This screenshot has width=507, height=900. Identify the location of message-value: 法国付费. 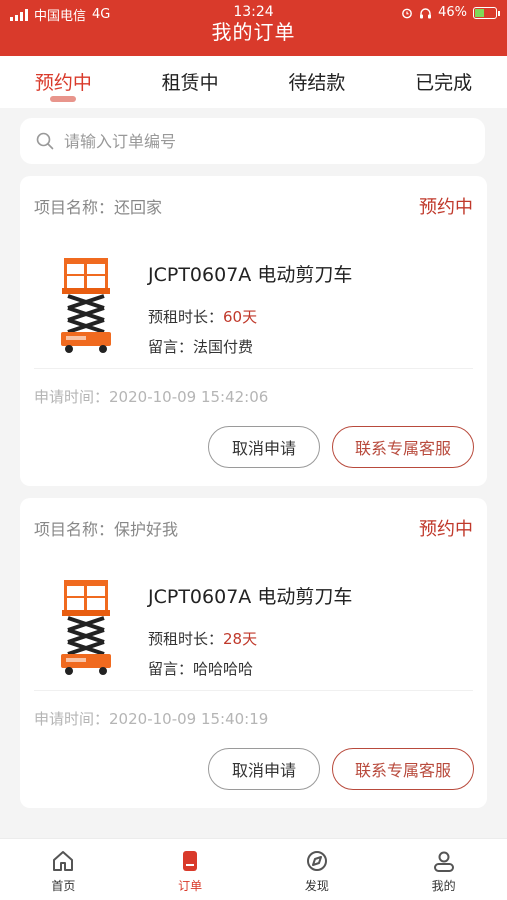
(223, 347).